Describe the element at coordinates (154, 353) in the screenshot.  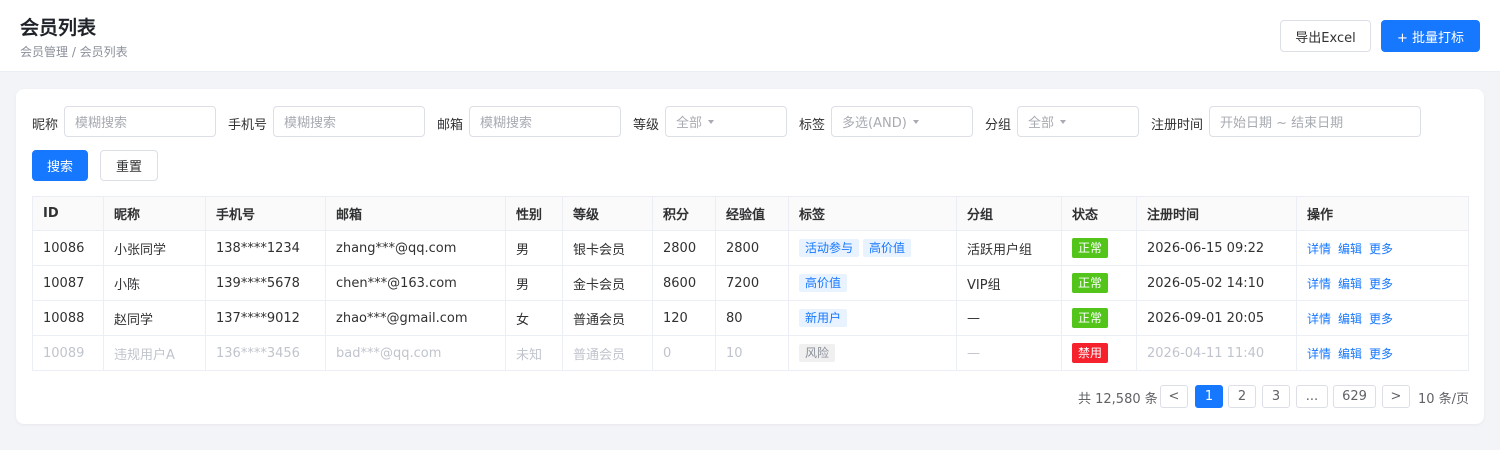
I see `cell-nickname: 违规用户A` at that location.